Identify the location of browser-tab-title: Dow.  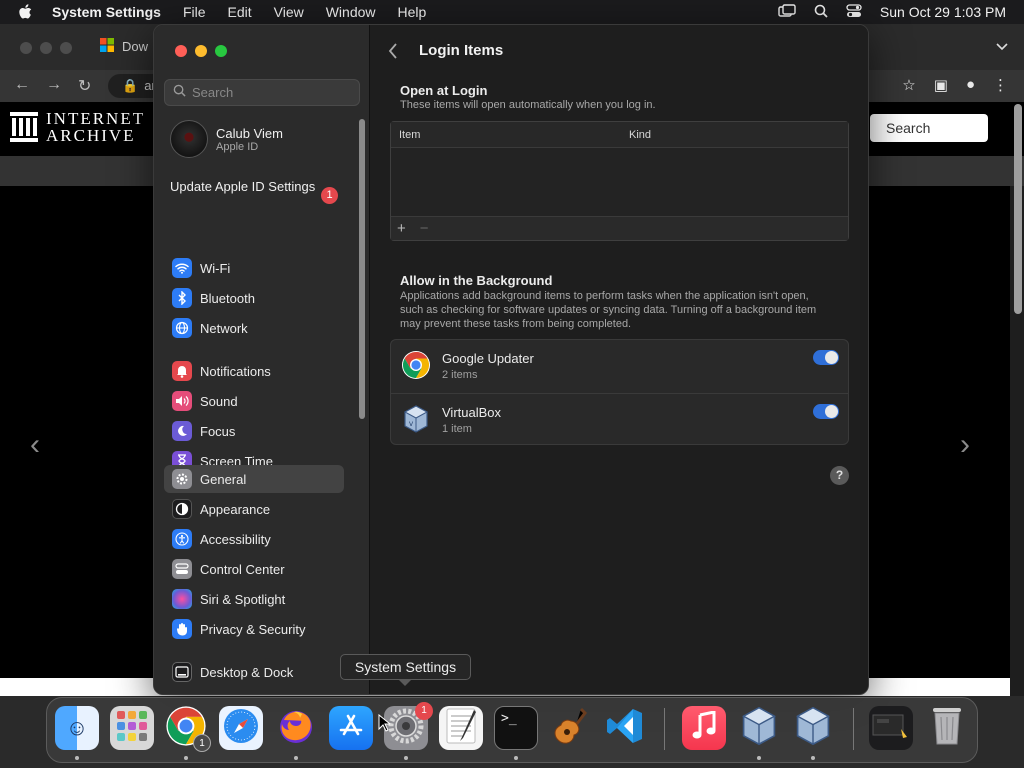
(135, 46).